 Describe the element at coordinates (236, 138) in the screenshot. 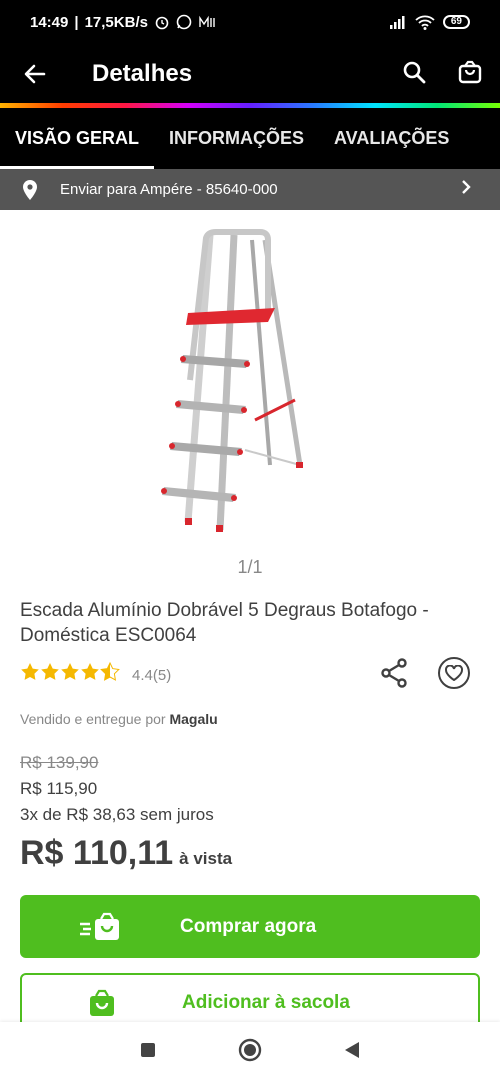

I see `tab-information: INFORMAÇÕES` at that location.